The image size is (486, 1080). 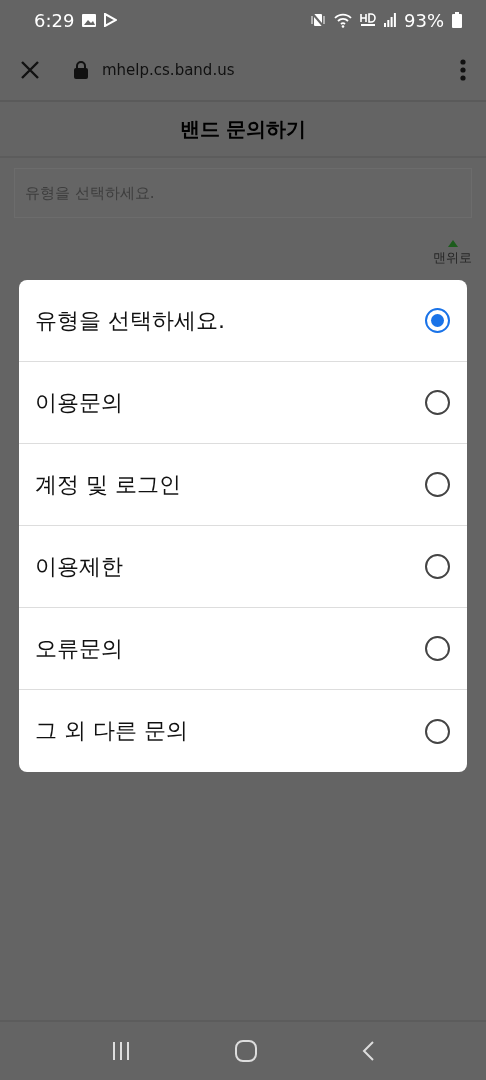 I want to click on battery-percent: 93%, so click(x=424, y=20).